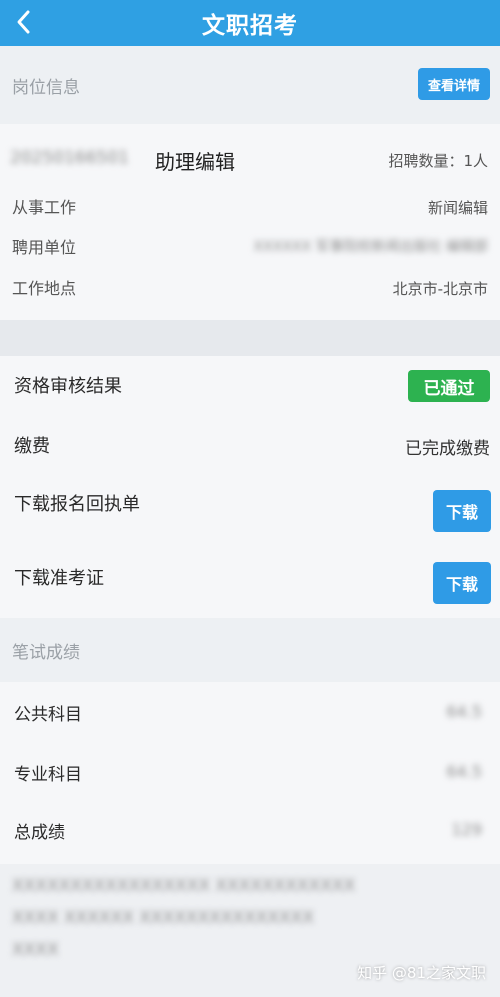 This screenshot has height=997, width=500. What do you see at coordinates (195, 162) in the screenshot?
I see `position-name: 助理编辑` at bounding box center [195, 162].